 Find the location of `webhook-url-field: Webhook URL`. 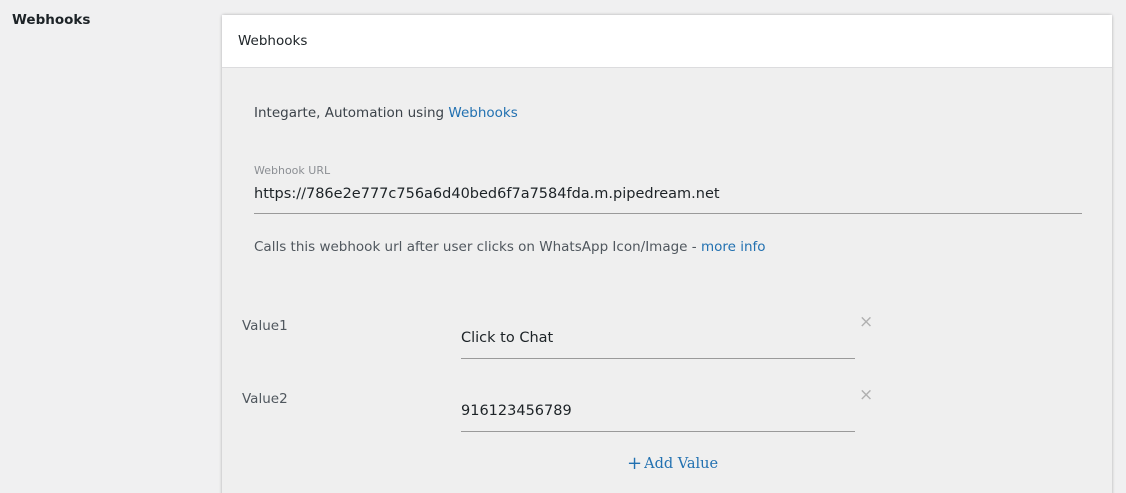

webhook-url-field: Webhook URL is located at coordinates (668, 189).